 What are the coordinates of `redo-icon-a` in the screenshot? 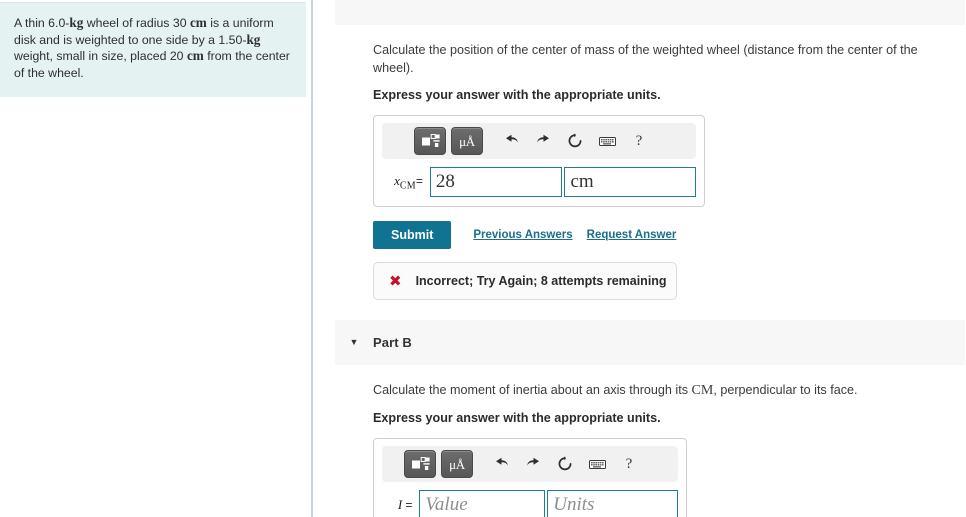 It's located at (543, 141).